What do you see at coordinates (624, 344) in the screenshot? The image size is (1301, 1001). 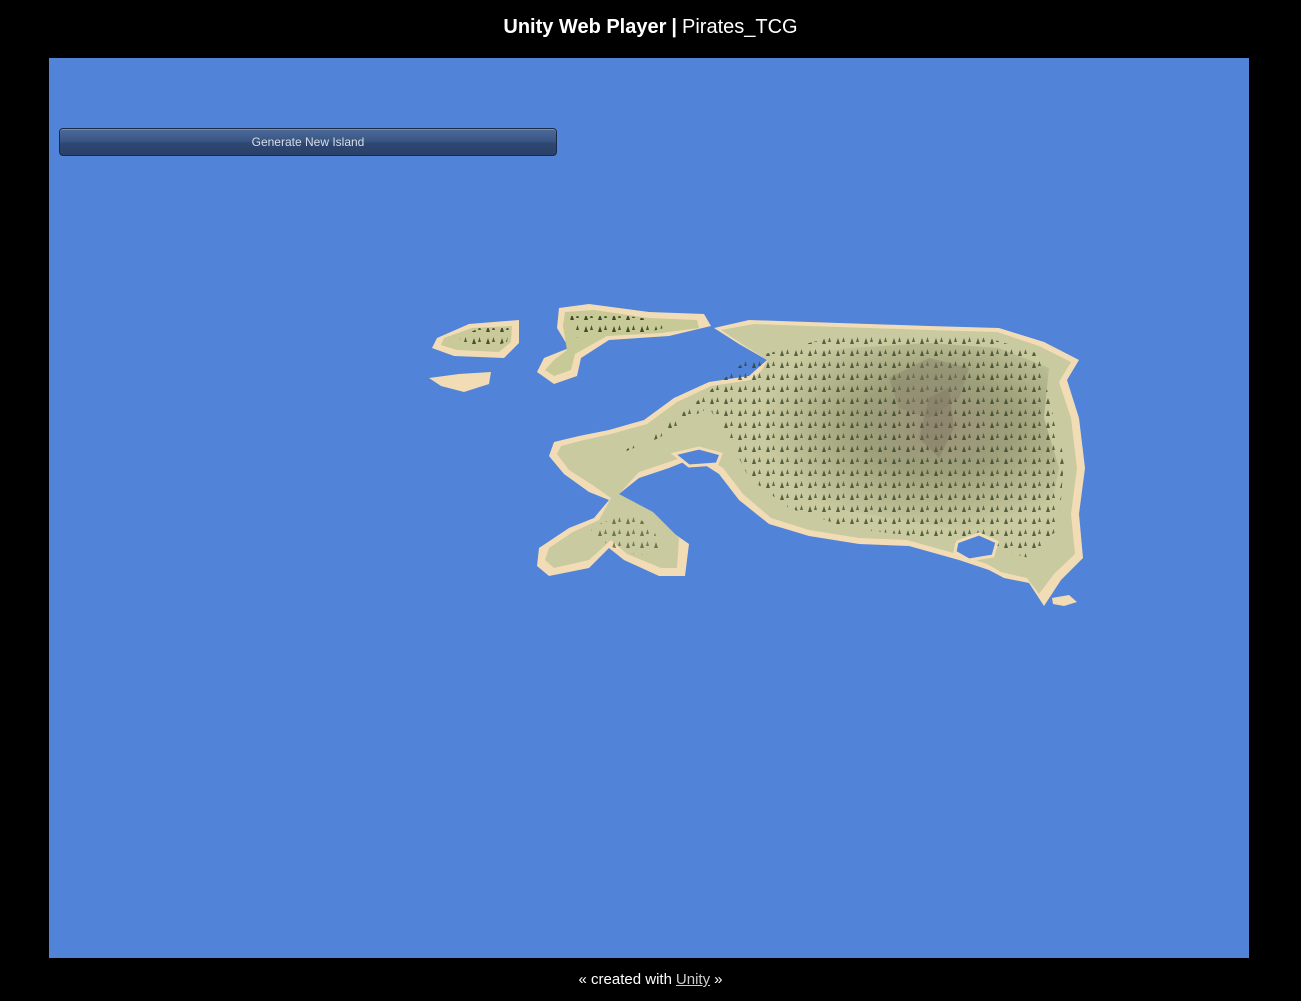 I see `islet-north` at bounding box center [624, 344].